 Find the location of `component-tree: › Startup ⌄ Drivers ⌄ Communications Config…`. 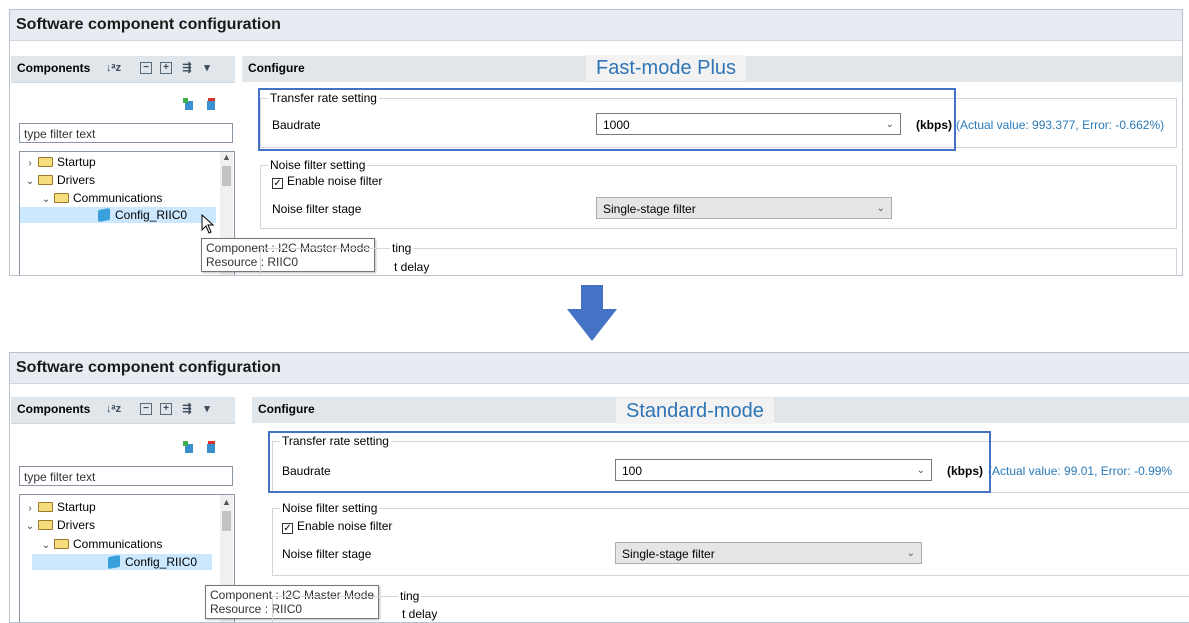

component-tree: › Startup ⌄ Drivers ⌄ Communications Config… is located at coordinates (127, 558).